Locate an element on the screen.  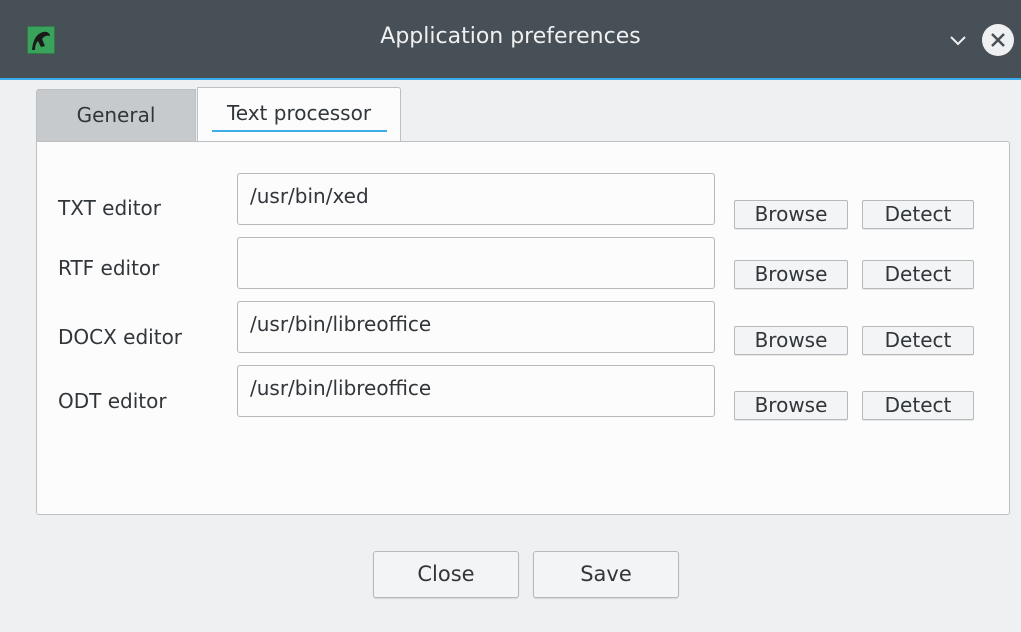
title-bar: Application preferences is located at coordinates (510, 40).